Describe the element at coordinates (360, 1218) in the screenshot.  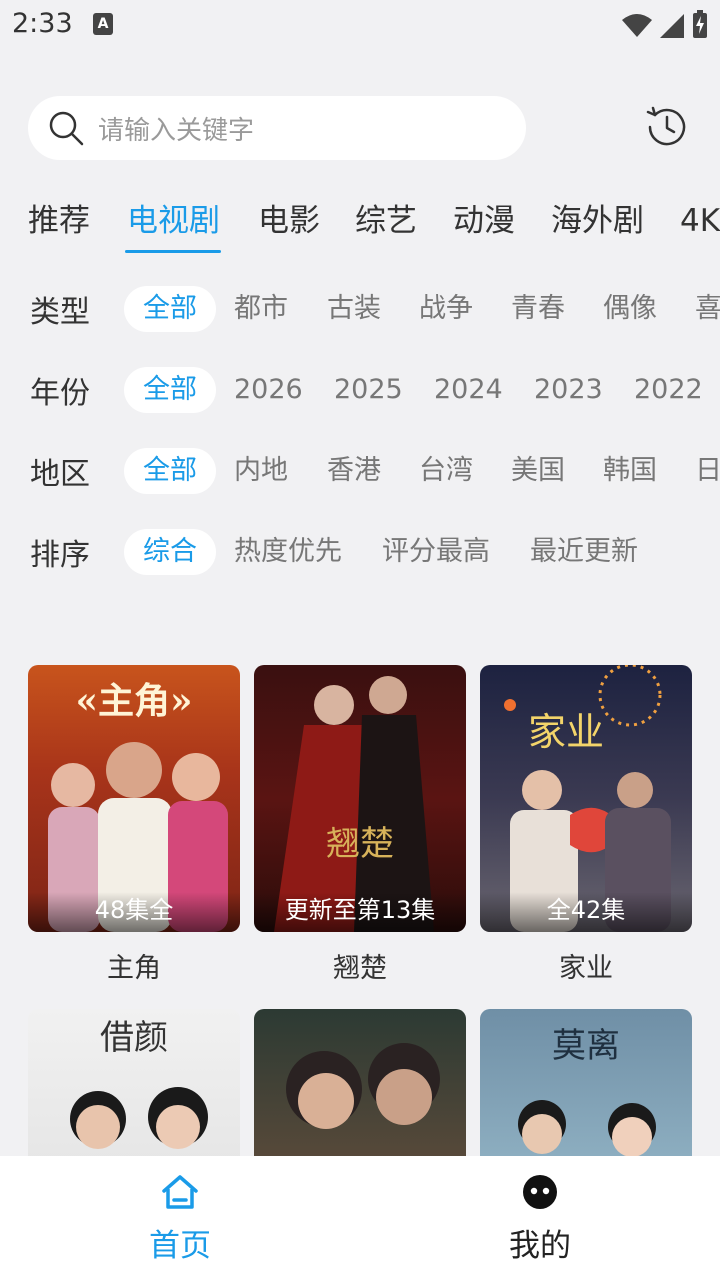
I see `bottom-navigation: 首页 我的` at that location.